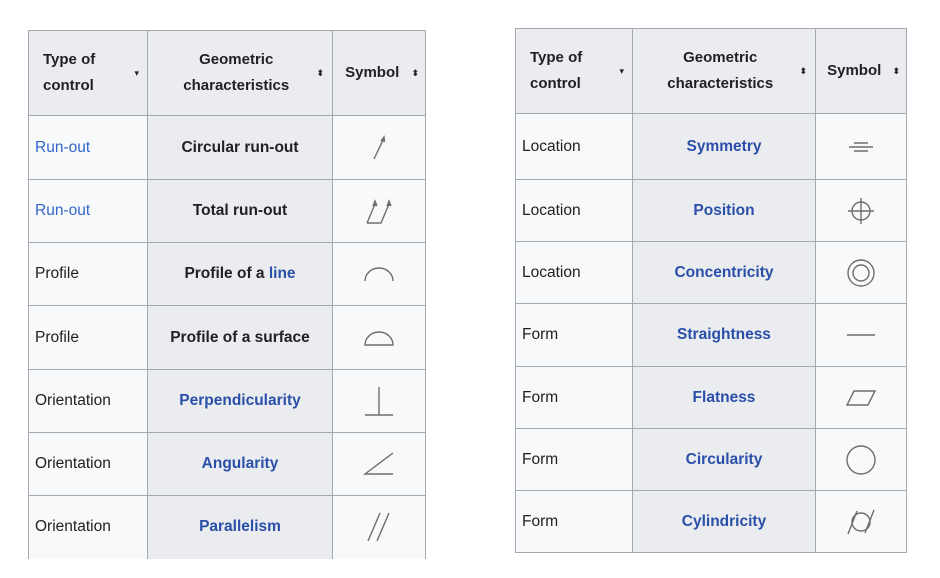 The width and height of the screenshot is (940, 578). I want to click on angularity-icon, so click(378, 463).